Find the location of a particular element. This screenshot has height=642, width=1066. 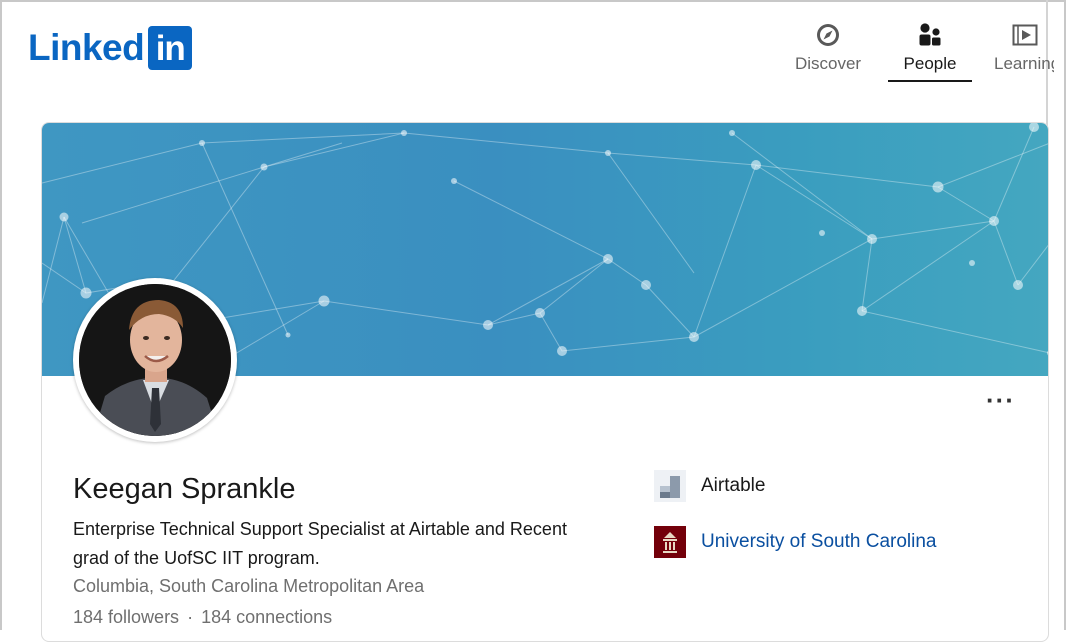

video-icon is located at coordinates (1025, 35).